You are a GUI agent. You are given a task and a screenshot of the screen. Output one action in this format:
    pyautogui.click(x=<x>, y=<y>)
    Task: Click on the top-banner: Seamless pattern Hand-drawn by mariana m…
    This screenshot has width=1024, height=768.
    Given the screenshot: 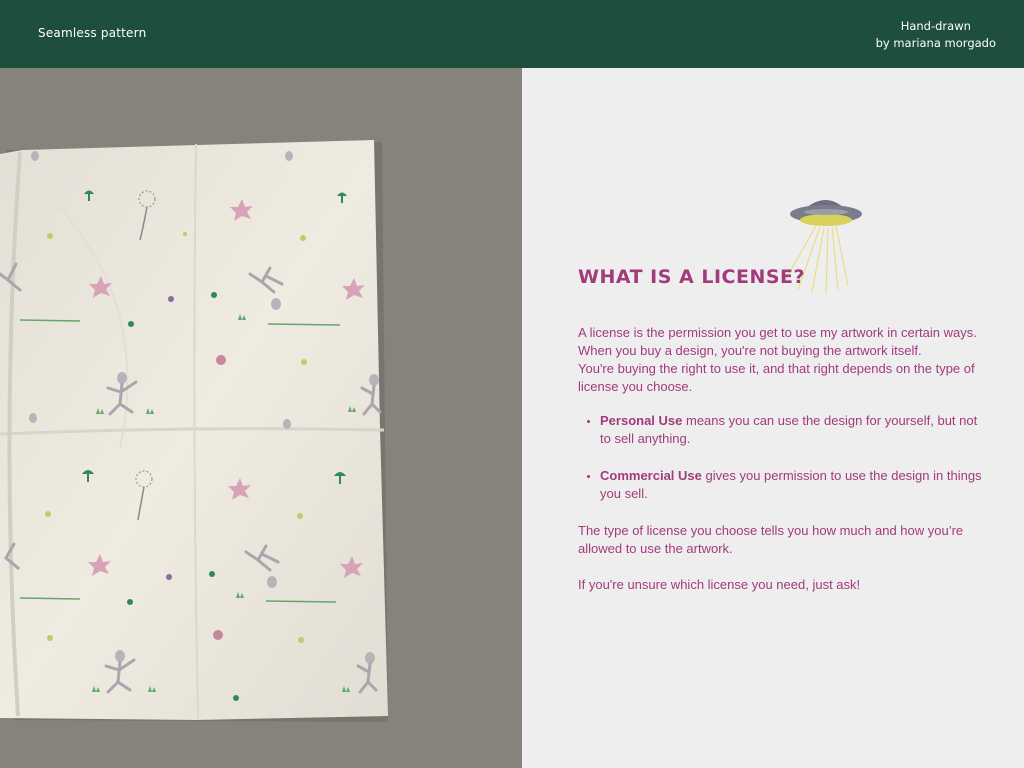 What is the action you would take?
    pyautogui.click(x=512, y=34)
    